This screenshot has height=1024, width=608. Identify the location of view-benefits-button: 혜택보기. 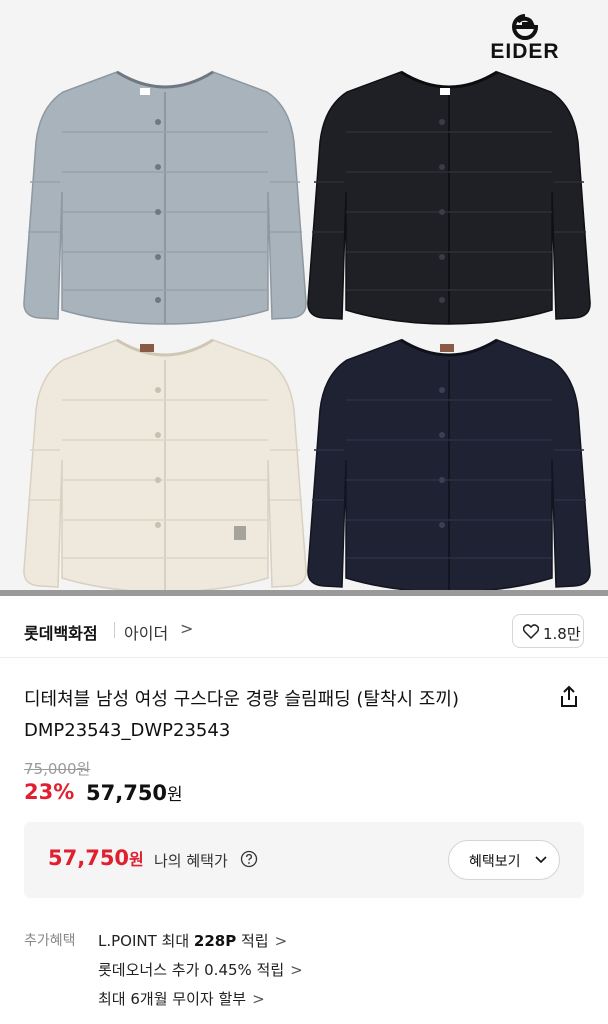
(504, 860).